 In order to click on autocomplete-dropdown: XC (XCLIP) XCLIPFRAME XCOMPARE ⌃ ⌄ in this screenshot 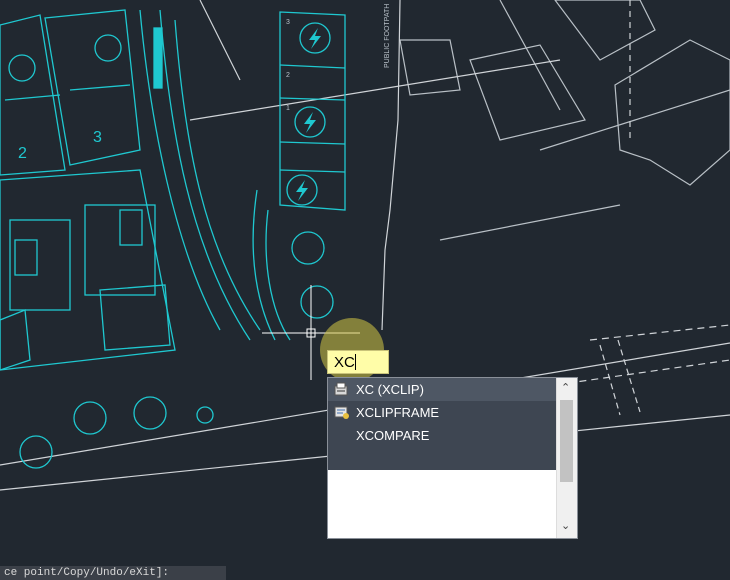, I will do `click(452, 458)`.